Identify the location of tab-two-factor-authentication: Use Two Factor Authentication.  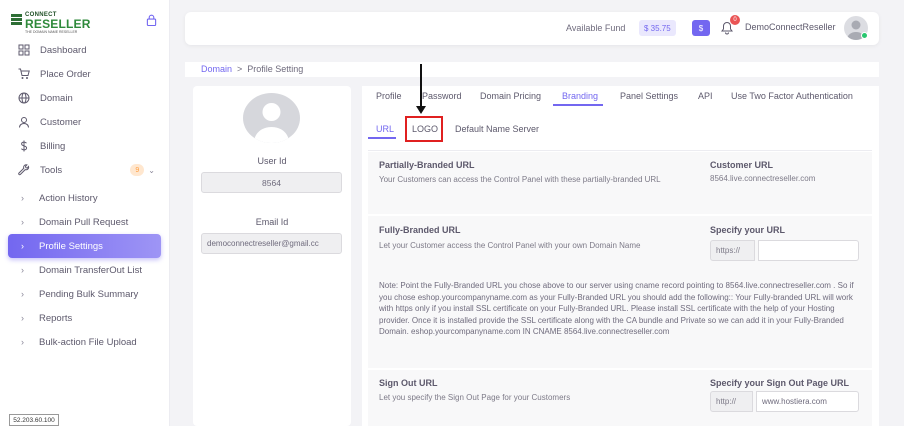
(792, 96).